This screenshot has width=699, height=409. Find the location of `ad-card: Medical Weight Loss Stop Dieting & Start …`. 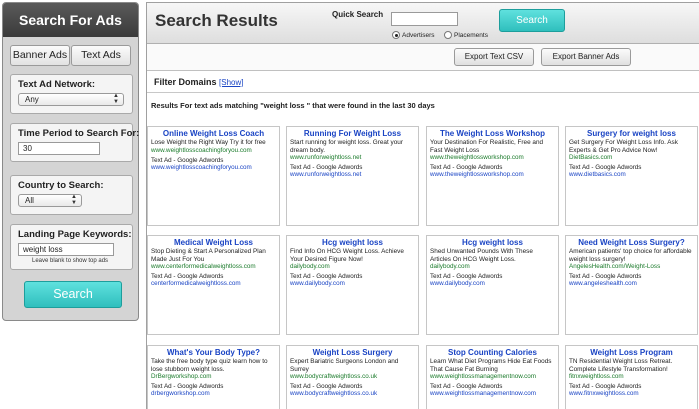

ad-card: Medical Weight Loss Stop Dieting & Start … is located at coordinates (213, 285).